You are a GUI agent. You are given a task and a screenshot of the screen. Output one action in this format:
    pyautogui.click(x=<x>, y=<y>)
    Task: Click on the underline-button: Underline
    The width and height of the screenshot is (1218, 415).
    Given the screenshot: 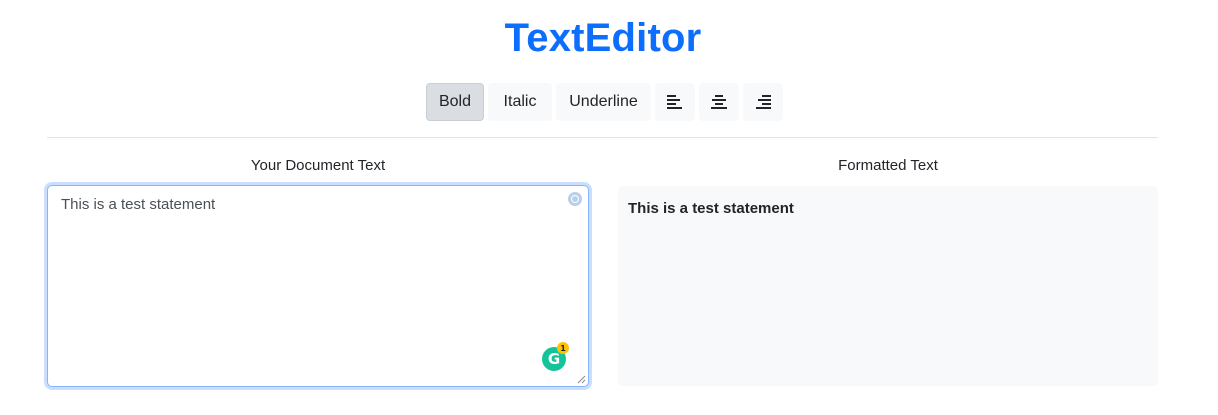 What is the action you would take?
    pyautogui.click(x=603, y=102)
    